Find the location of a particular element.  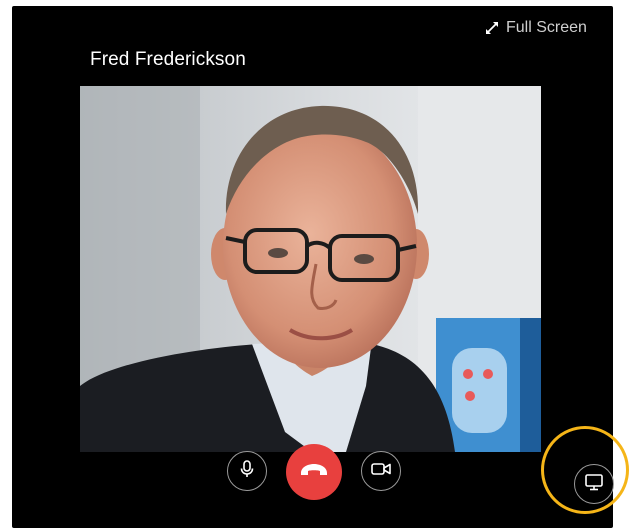

camera-button is located at coordinates (381, 471).